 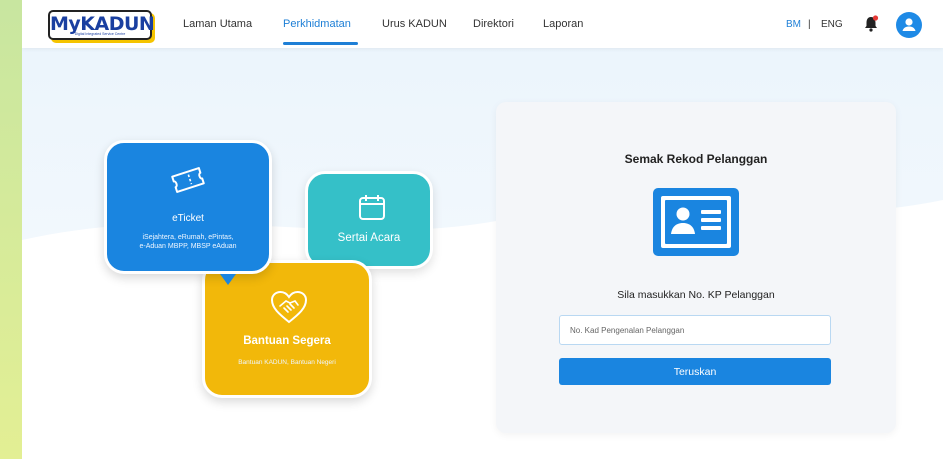 I want to click on logo-subtitle: Digital Integrated Service Centre, so click(x=100, y=34).